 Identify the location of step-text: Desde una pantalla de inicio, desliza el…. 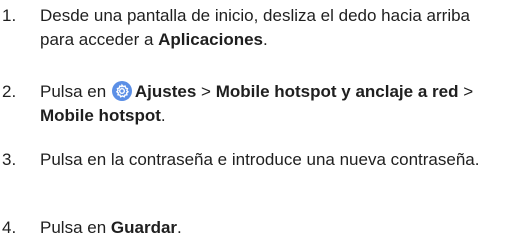
(255, 27).